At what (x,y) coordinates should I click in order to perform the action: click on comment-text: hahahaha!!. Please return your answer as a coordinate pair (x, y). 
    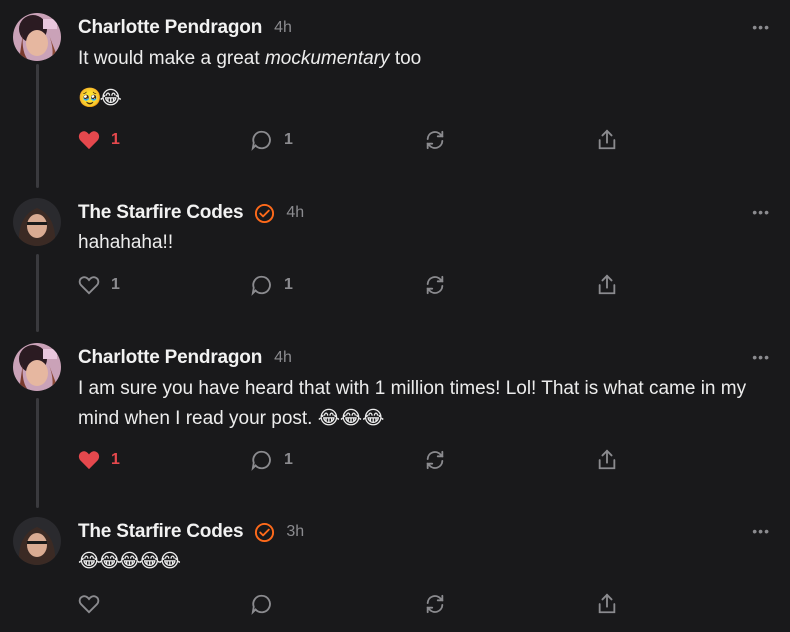
    Looking at the image, I should click on (126, 242).